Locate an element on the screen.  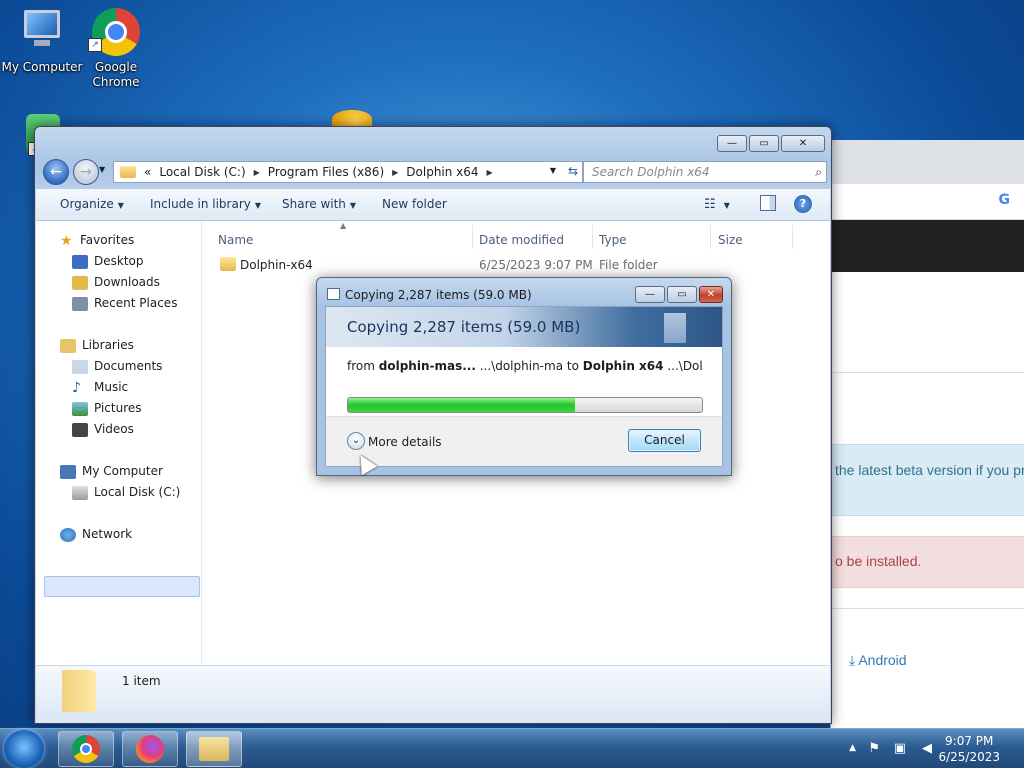
search-input: Search Dolphin x64 ⌕ is located at coordinates (705, 172).